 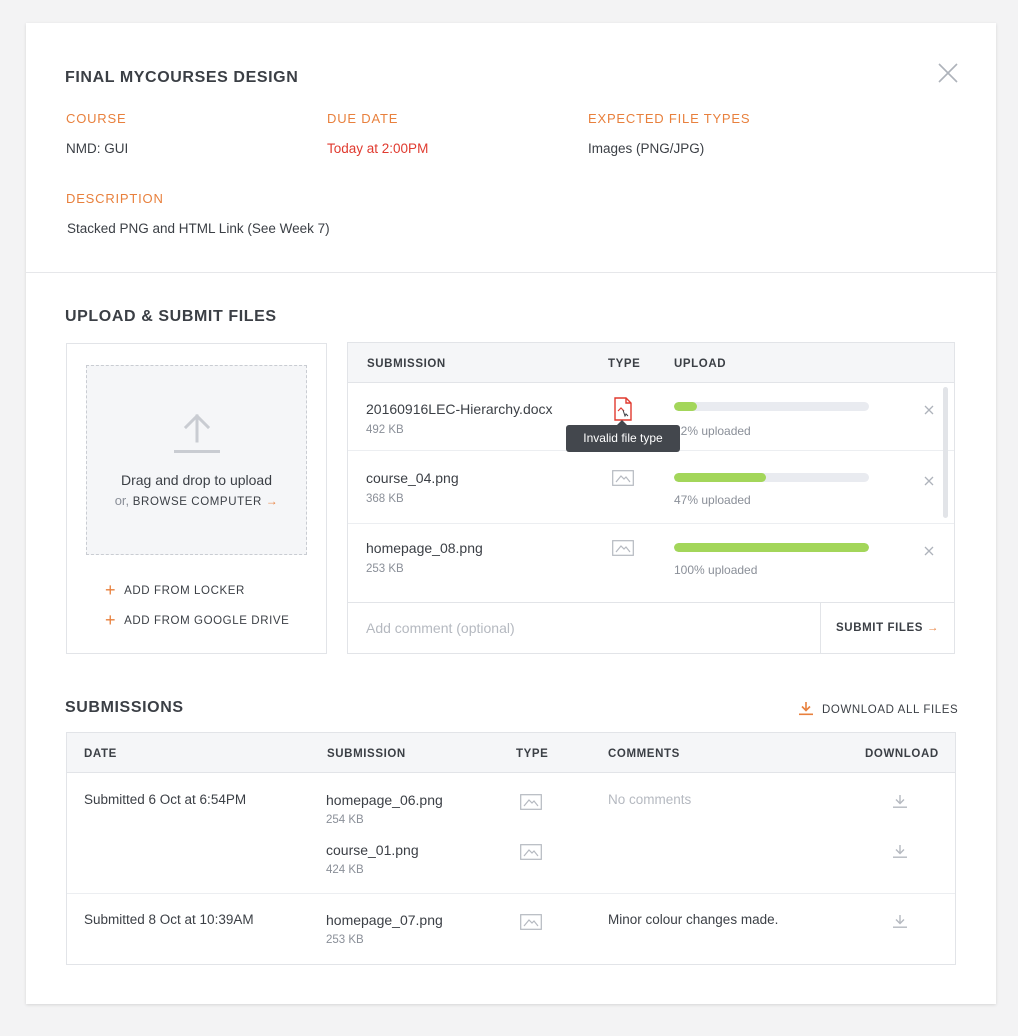 I want to click on submissions-section-title: SUBMISSIONS, so click(x=124, y=707).